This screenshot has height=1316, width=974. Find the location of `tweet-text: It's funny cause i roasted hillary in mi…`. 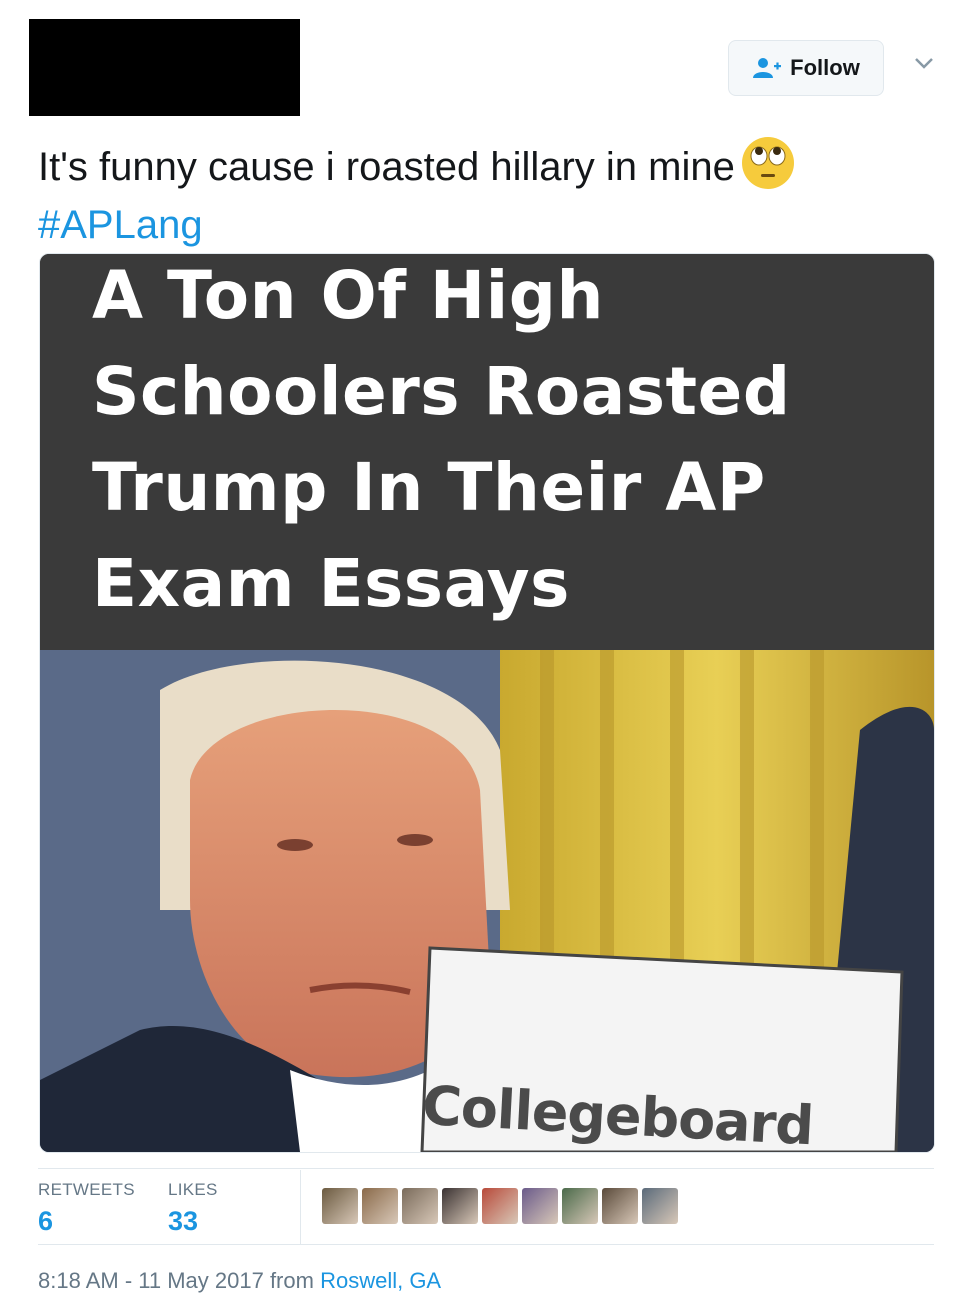

tweet-text: It's funny cause i roasted hillary in mi… is located at coordinates (488, 192).